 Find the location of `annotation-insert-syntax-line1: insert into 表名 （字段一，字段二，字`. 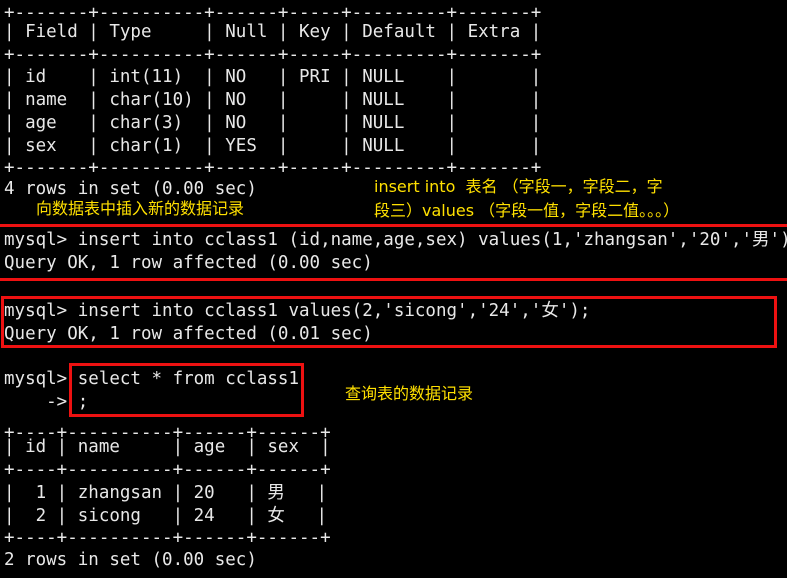

annotation-insert-syntax-line1: insert into 表名 （字段一，字段二，字 is located at coordinates (518, 186).